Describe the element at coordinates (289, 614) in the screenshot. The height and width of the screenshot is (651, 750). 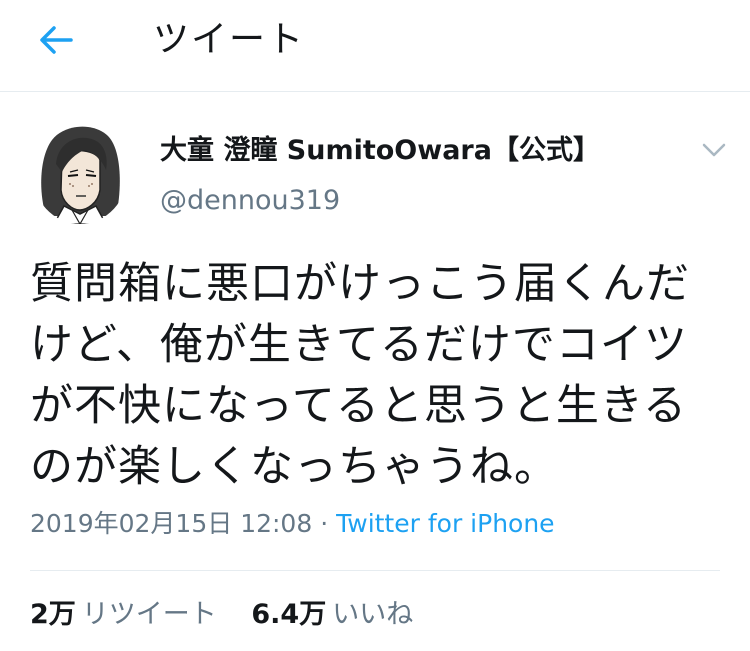
I see `like-count: 6.4万` at that location.